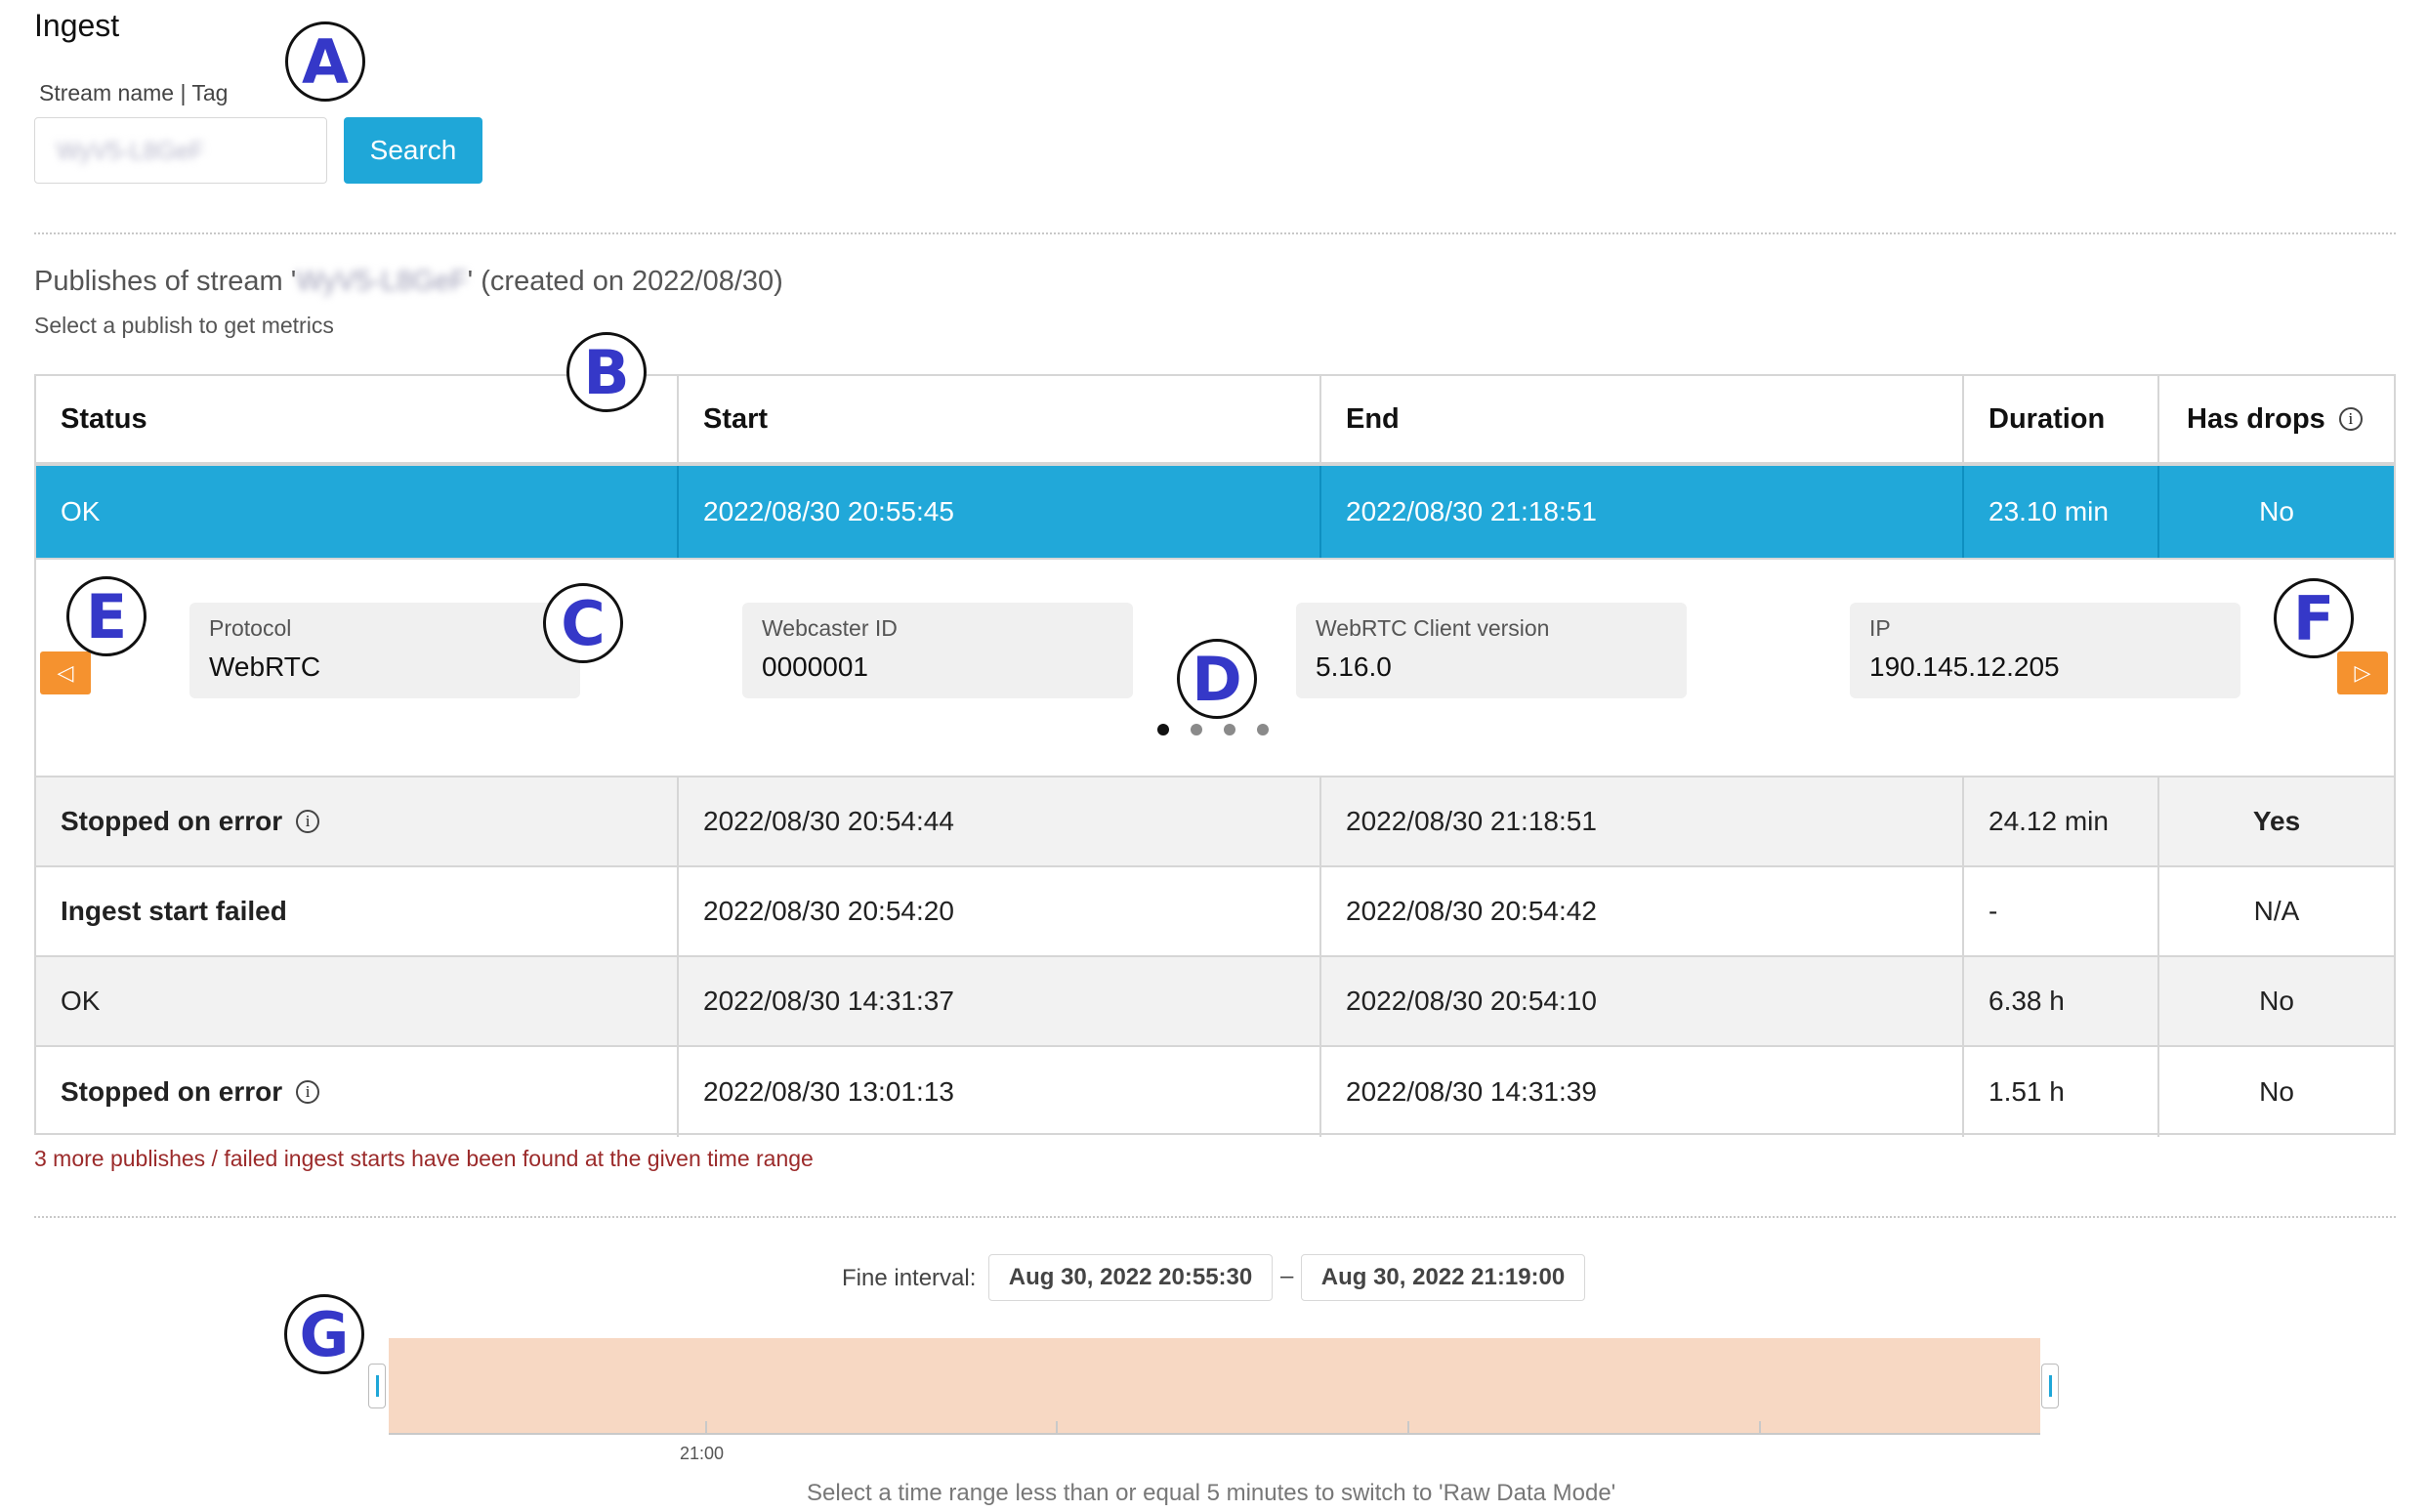  Describe the element at coordinates (413, 150) in the screenshot. I see `search-button: Search` at that location.